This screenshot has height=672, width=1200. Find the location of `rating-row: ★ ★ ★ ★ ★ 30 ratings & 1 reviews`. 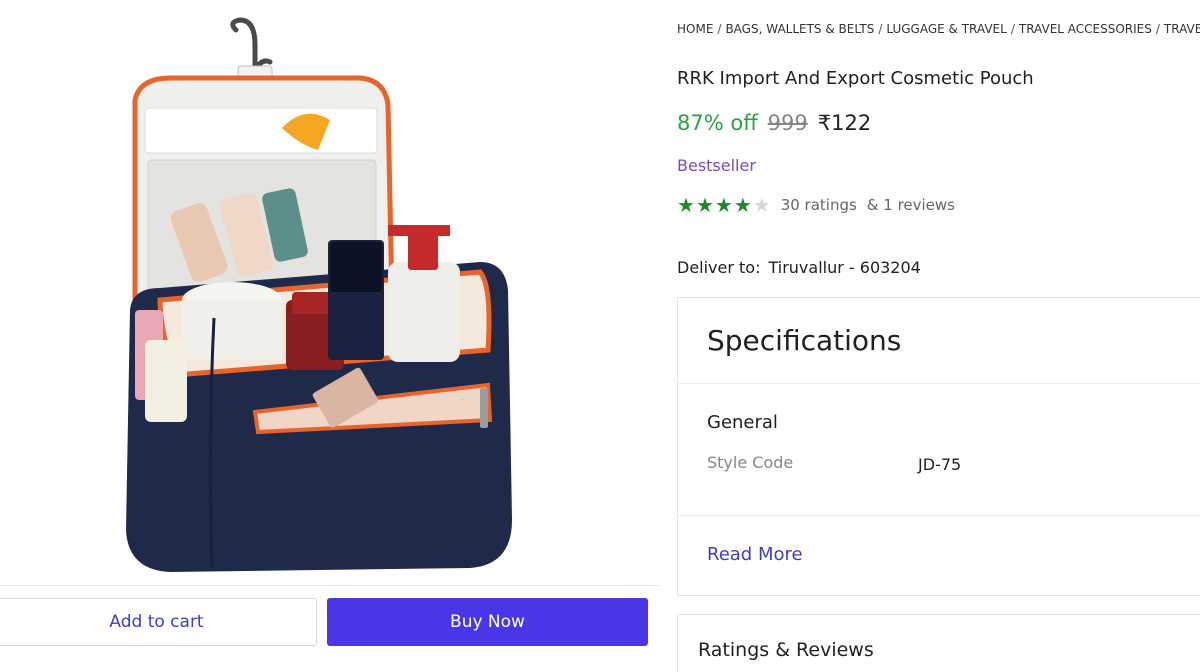

rating-row: ★ ★ ★ ★ ★ 30 ratings & 1 reviews is located at coordinates (816, 205).